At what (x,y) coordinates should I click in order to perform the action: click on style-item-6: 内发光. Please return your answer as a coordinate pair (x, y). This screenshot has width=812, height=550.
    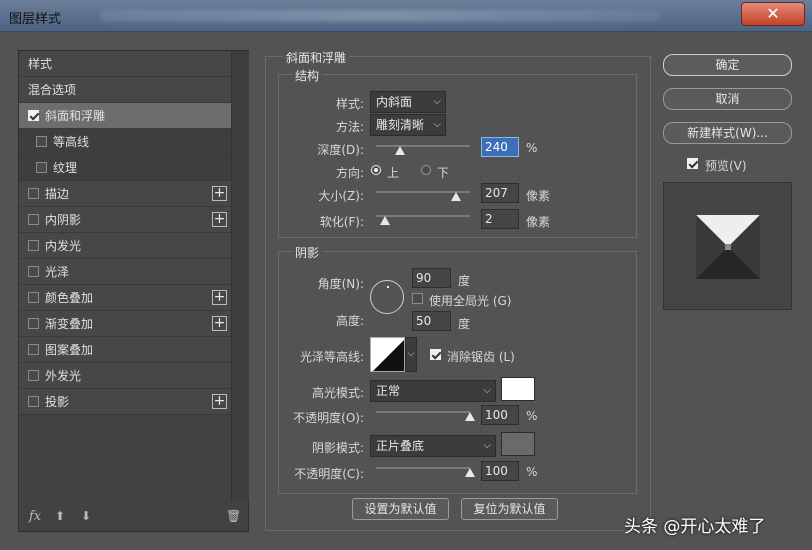
    Looking at the image, I should click on (125, 246).